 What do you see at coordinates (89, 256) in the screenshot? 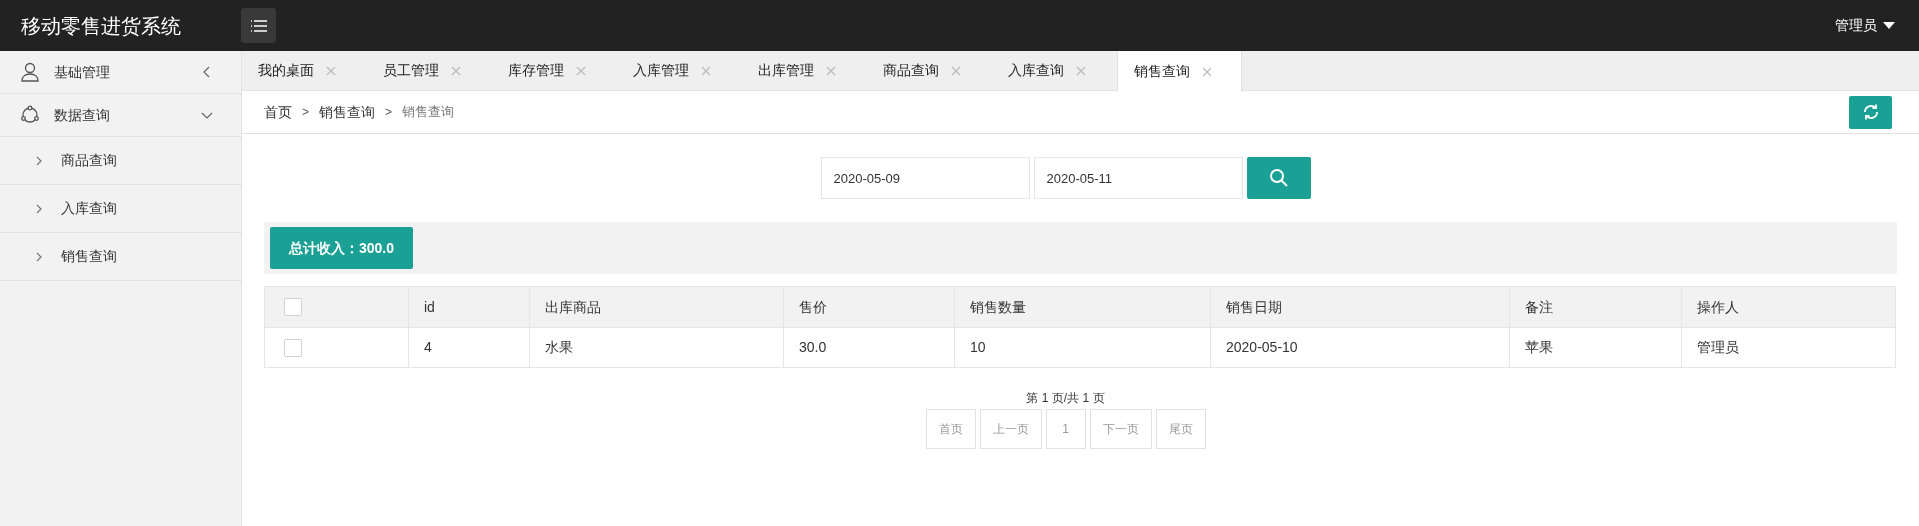
I see `item-label: 销售查询` at bounding box center [89, 256].